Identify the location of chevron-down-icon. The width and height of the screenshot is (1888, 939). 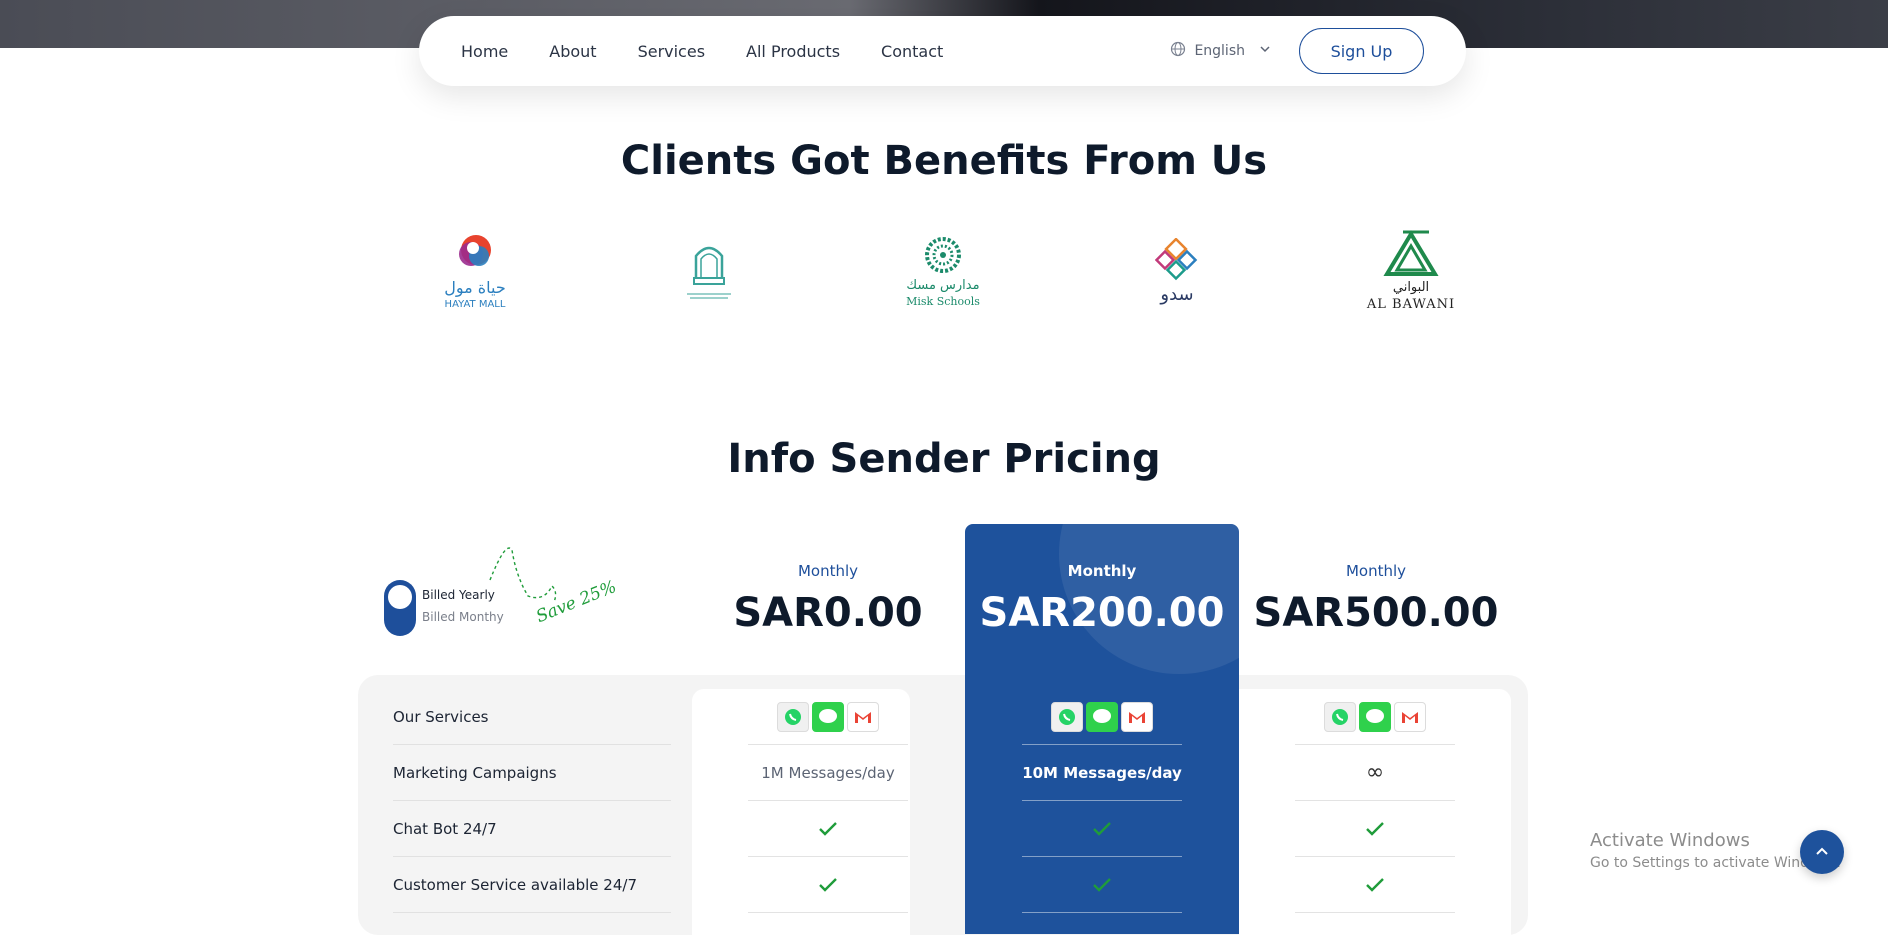
(1265, 51).